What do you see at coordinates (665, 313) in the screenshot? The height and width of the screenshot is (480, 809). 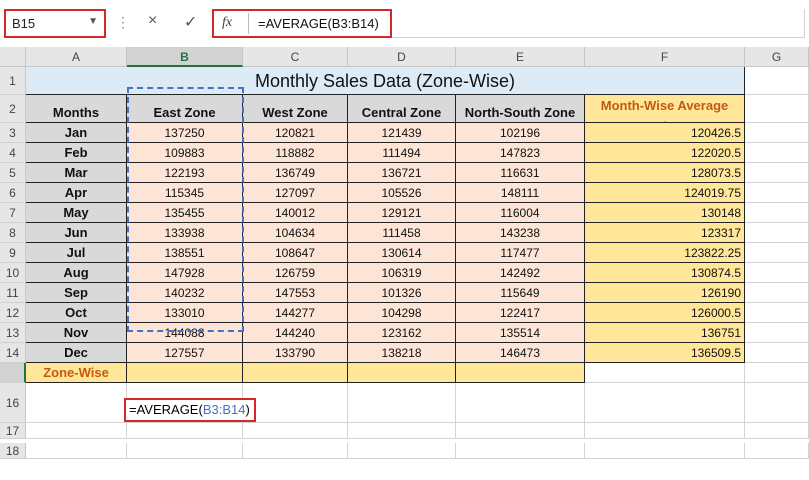 I see `average-cell: 126000.5` at bounding box center [665, 313].